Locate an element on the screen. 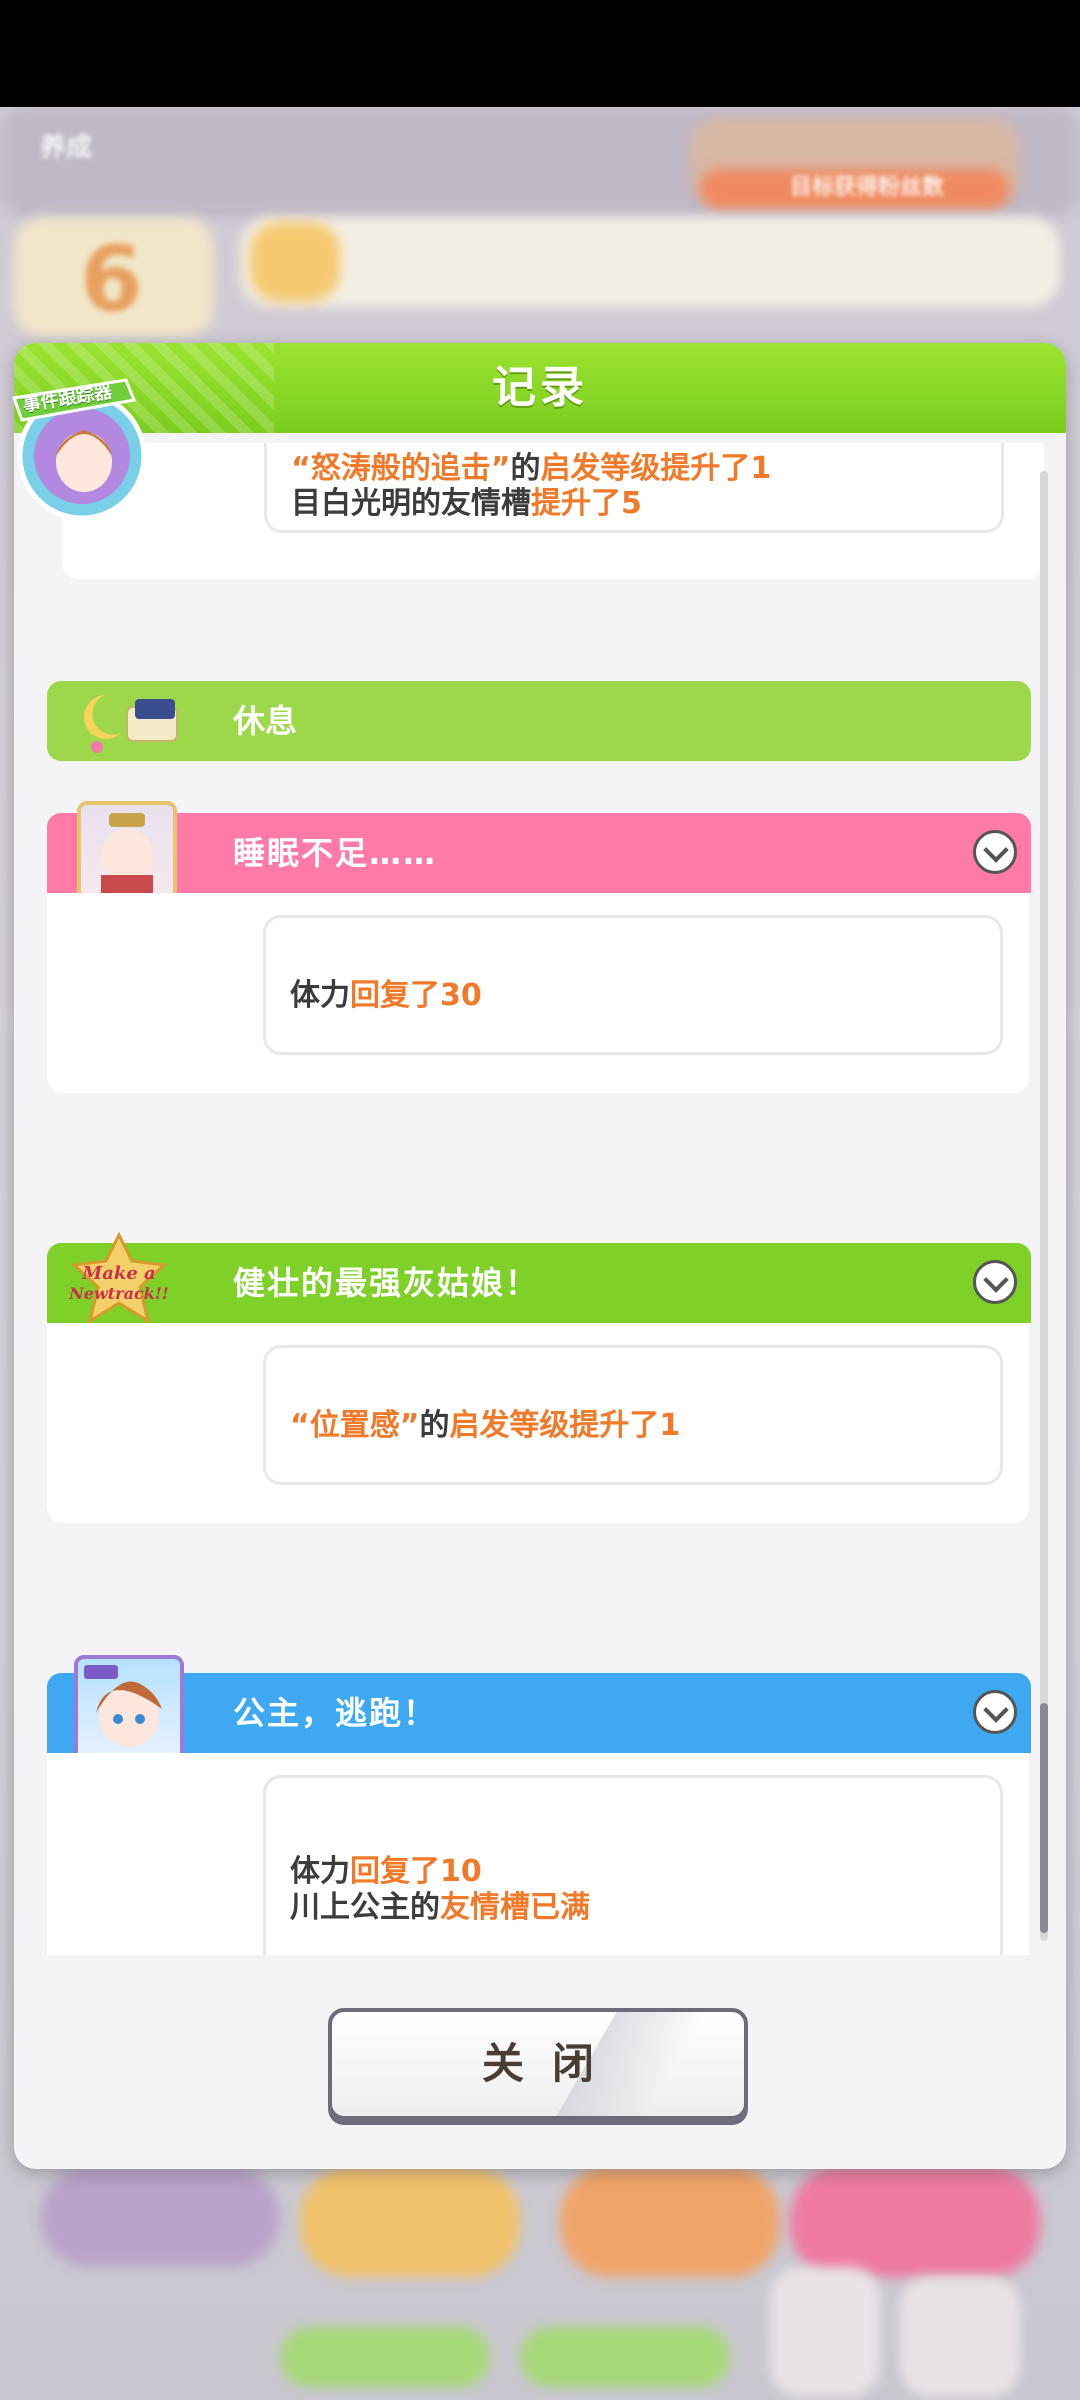  event-tracker-badge: 事件跟踪器 is located at coordinates (80, 448).